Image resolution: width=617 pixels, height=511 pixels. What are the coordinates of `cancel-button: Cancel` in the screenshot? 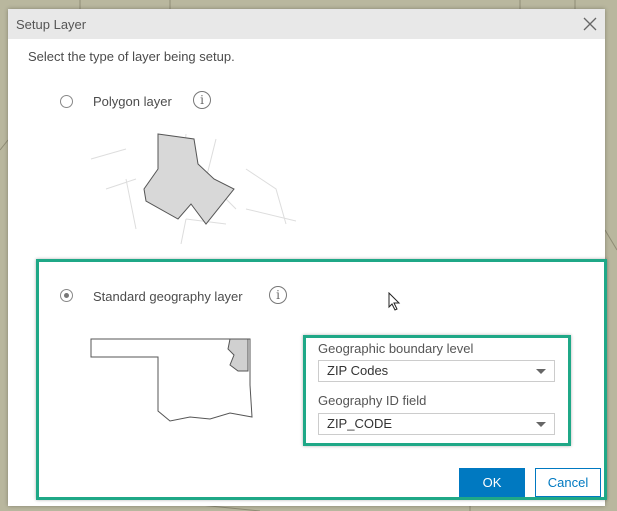 It's located at (568, 482).